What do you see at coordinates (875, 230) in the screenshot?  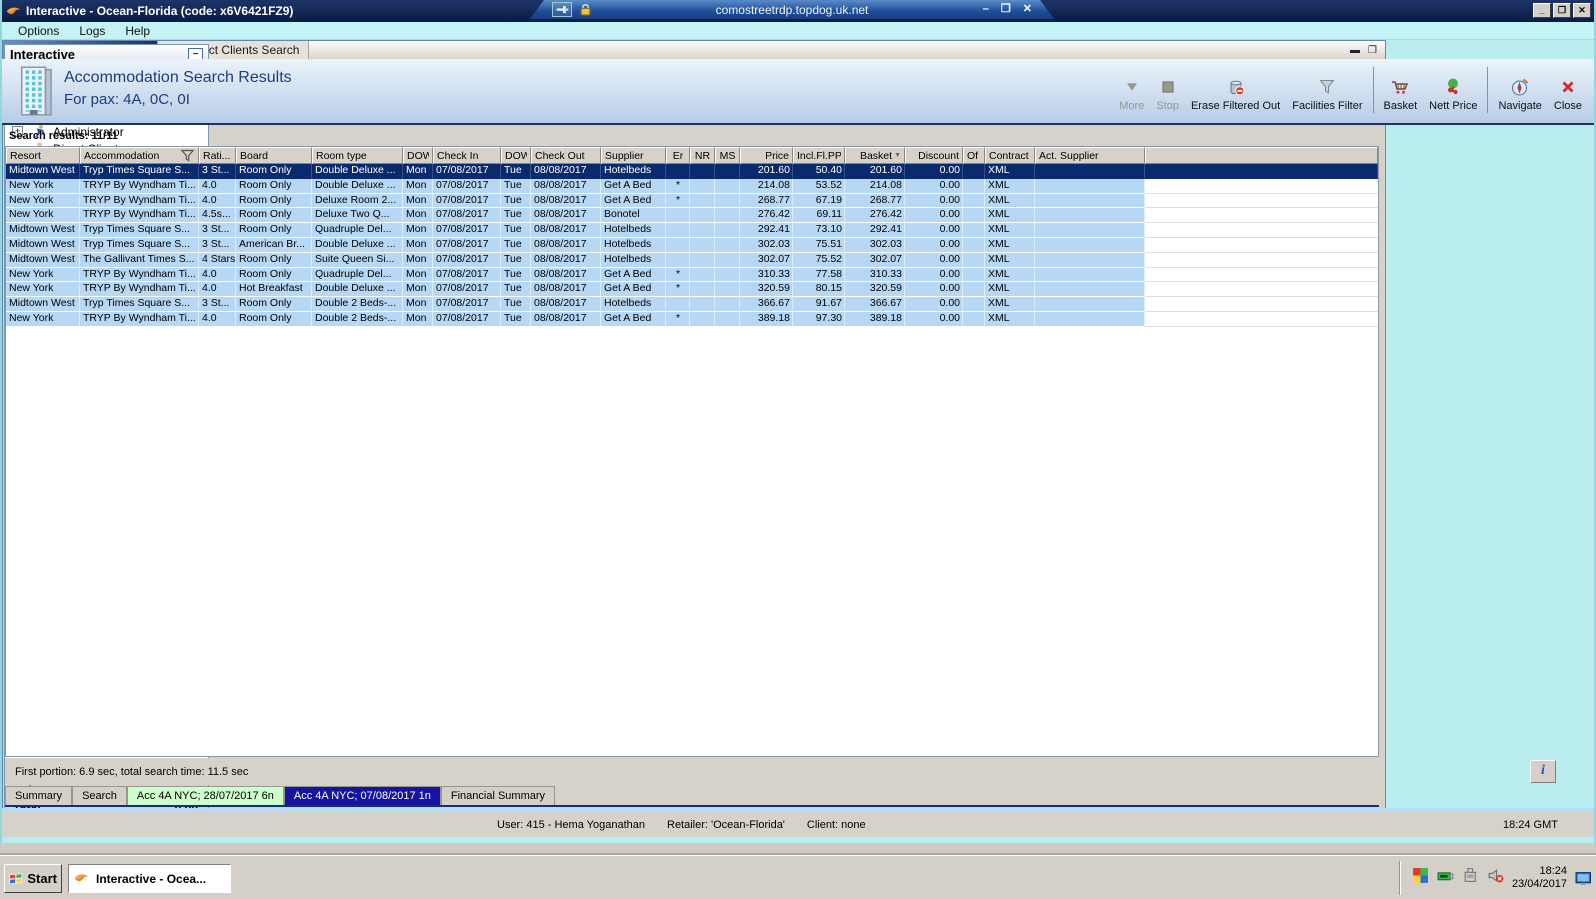 I see `cell-basket: 292.41` at bounding box center [875, 230].